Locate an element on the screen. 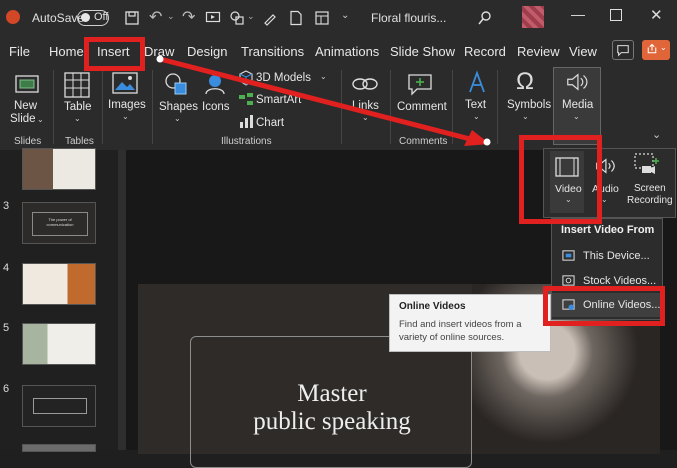  links-icon is located at coordinates (365, 84).